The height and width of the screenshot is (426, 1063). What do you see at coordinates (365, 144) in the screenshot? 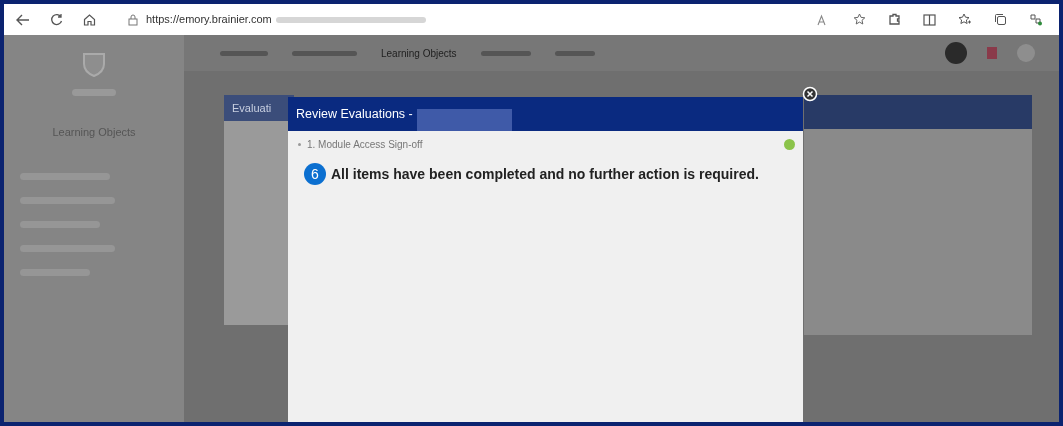
I see `evaluation-item: 1. Module Access Sign-off` at bounding box center [365, 144].